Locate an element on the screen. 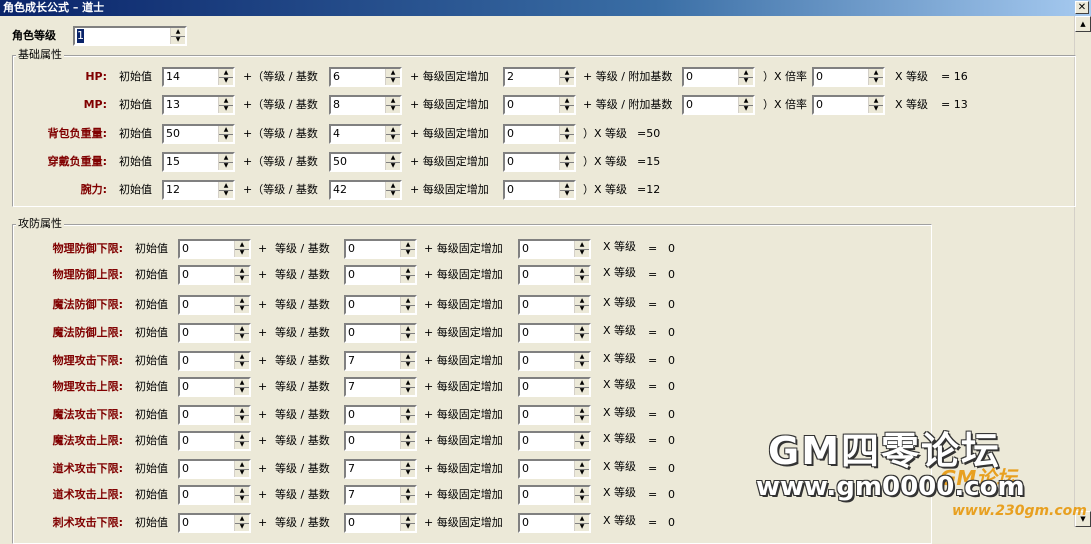  close-button: ✕ is located at coordinates (1082, 7).